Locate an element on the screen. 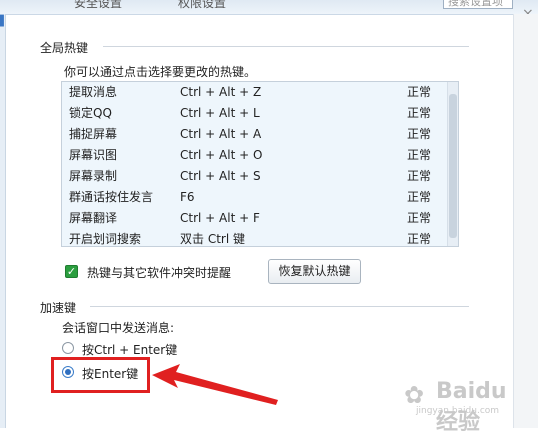 This screenshot has width=538, height=436. check-icon: ✓ is located at coordinates (71, 271).